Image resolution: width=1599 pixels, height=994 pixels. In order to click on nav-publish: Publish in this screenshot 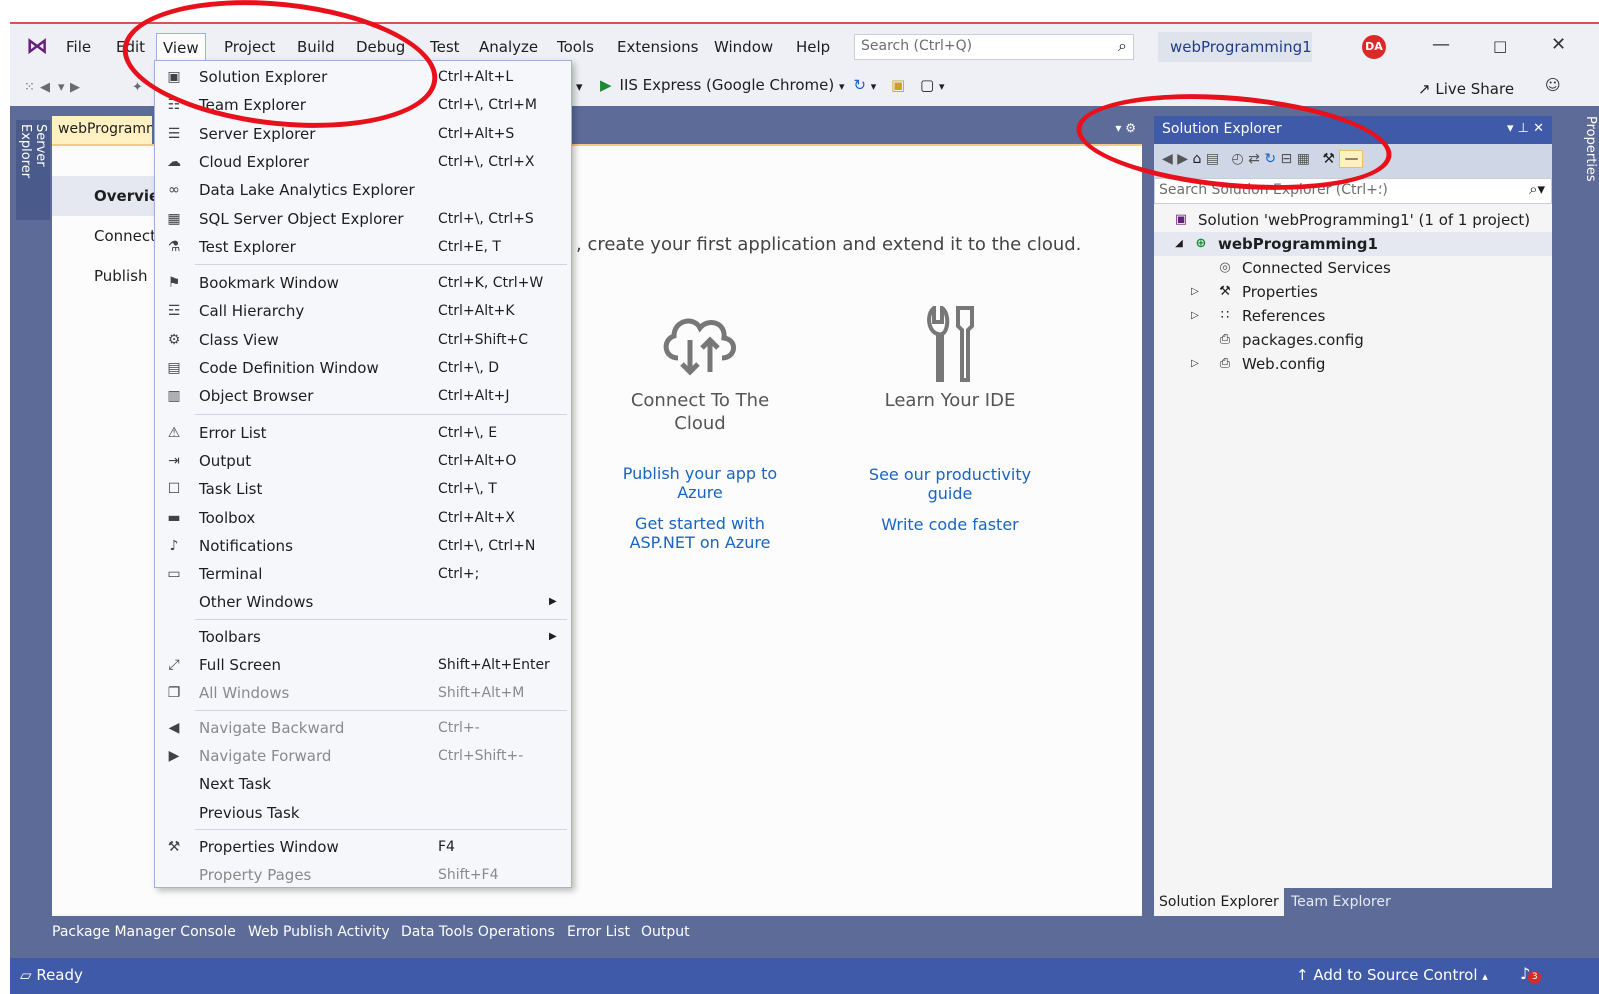, I will do `click(107, 276)`.